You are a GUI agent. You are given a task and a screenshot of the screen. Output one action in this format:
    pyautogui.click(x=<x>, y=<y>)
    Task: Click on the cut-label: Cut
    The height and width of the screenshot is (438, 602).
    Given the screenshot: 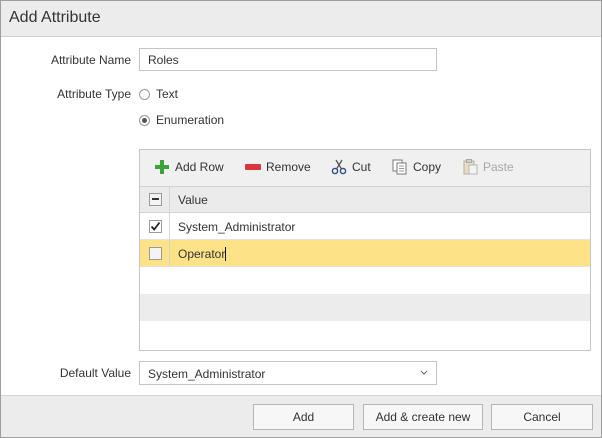 What is the action you would take?
    pyautogui.click(x=361, y=167)
    